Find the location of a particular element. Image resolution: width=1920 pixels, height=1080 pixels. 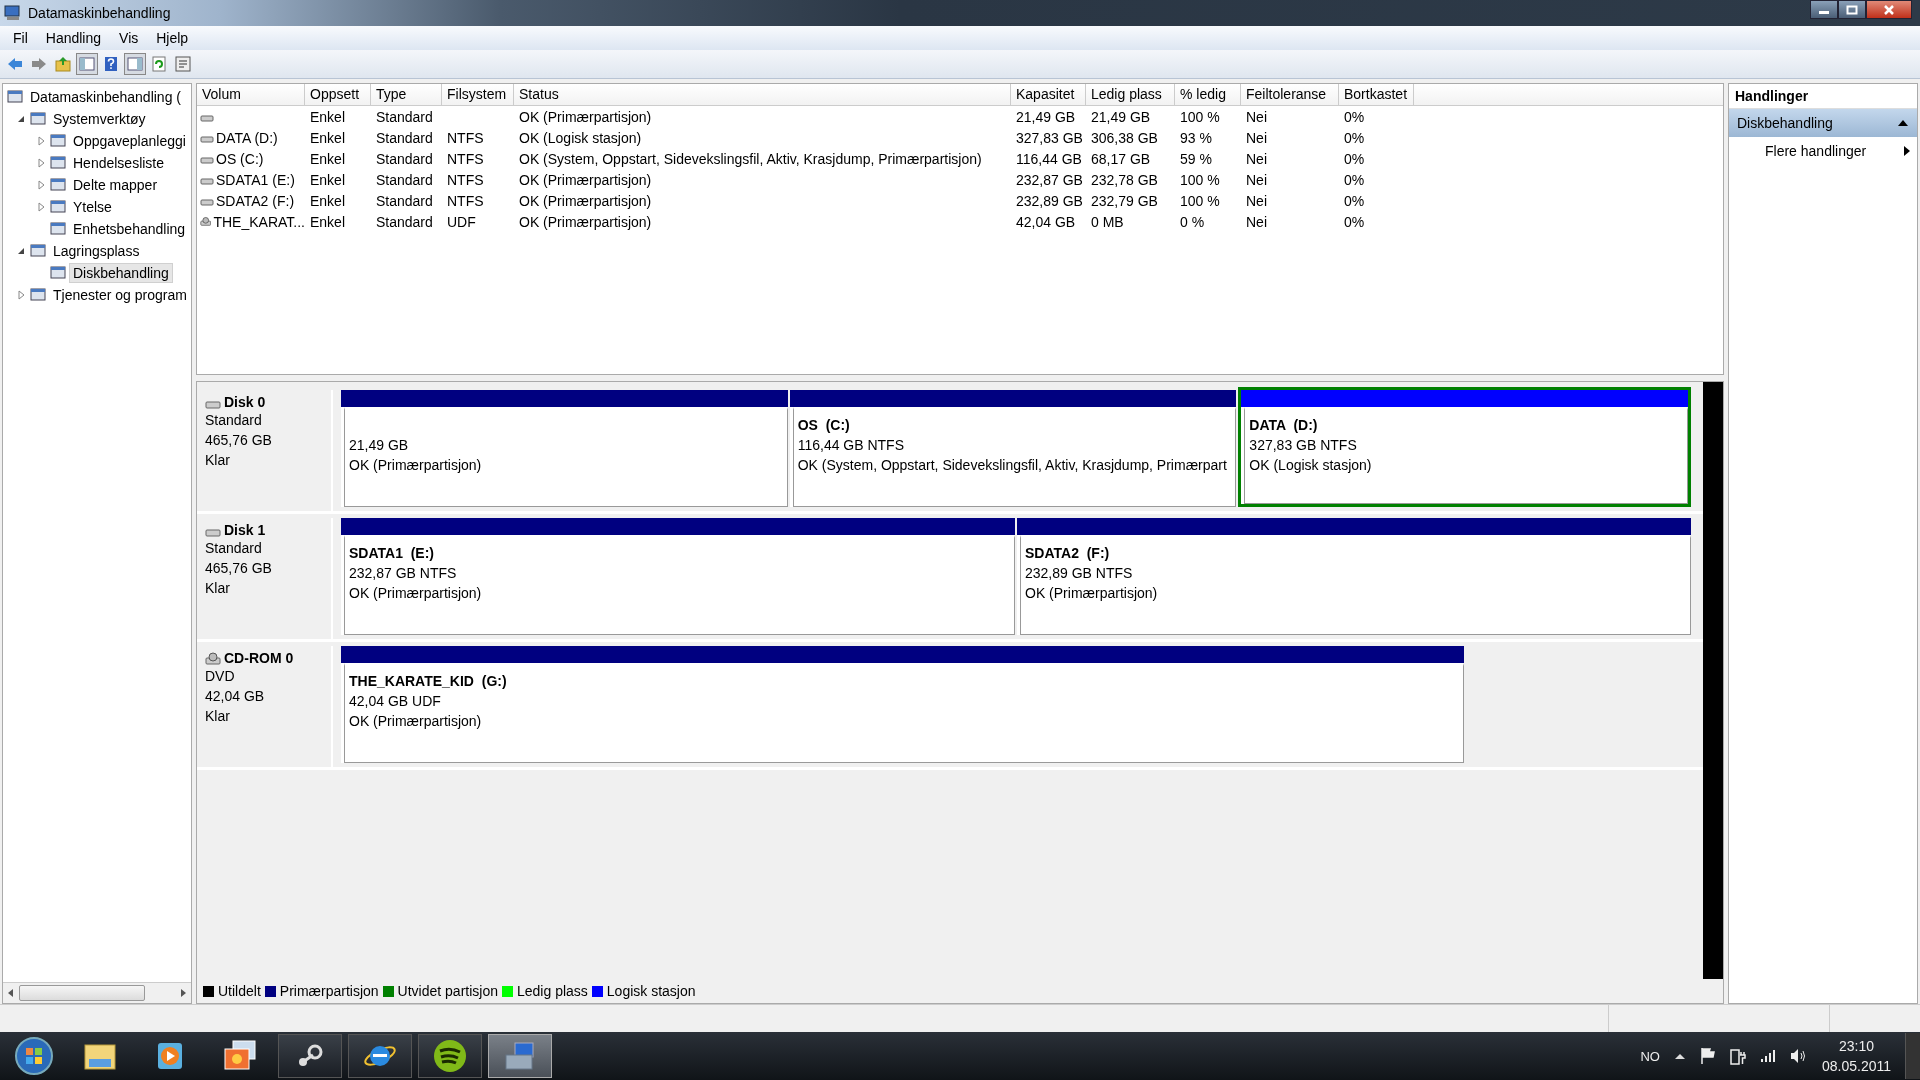

partition-block: OS (C:) 116,44 GB NTFS OK (System, Oppstart, Sidevekslingsfil, Aktiv, Krasjdump, Primærpart is located at coordinates (1013, 448).